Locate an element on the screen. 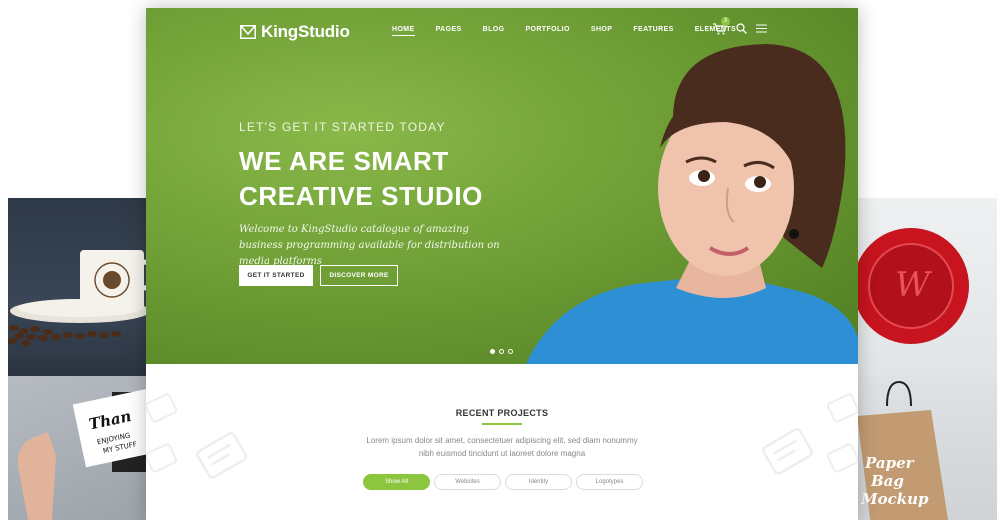  menu-item-blog: BLOG is located at coordinates (494, 31).